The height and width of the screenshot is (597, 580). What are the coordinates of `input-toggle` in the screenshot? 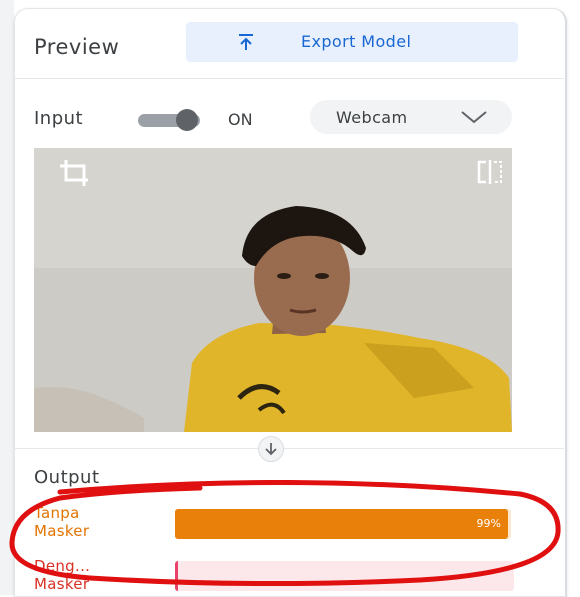 It's located at (169, 120).